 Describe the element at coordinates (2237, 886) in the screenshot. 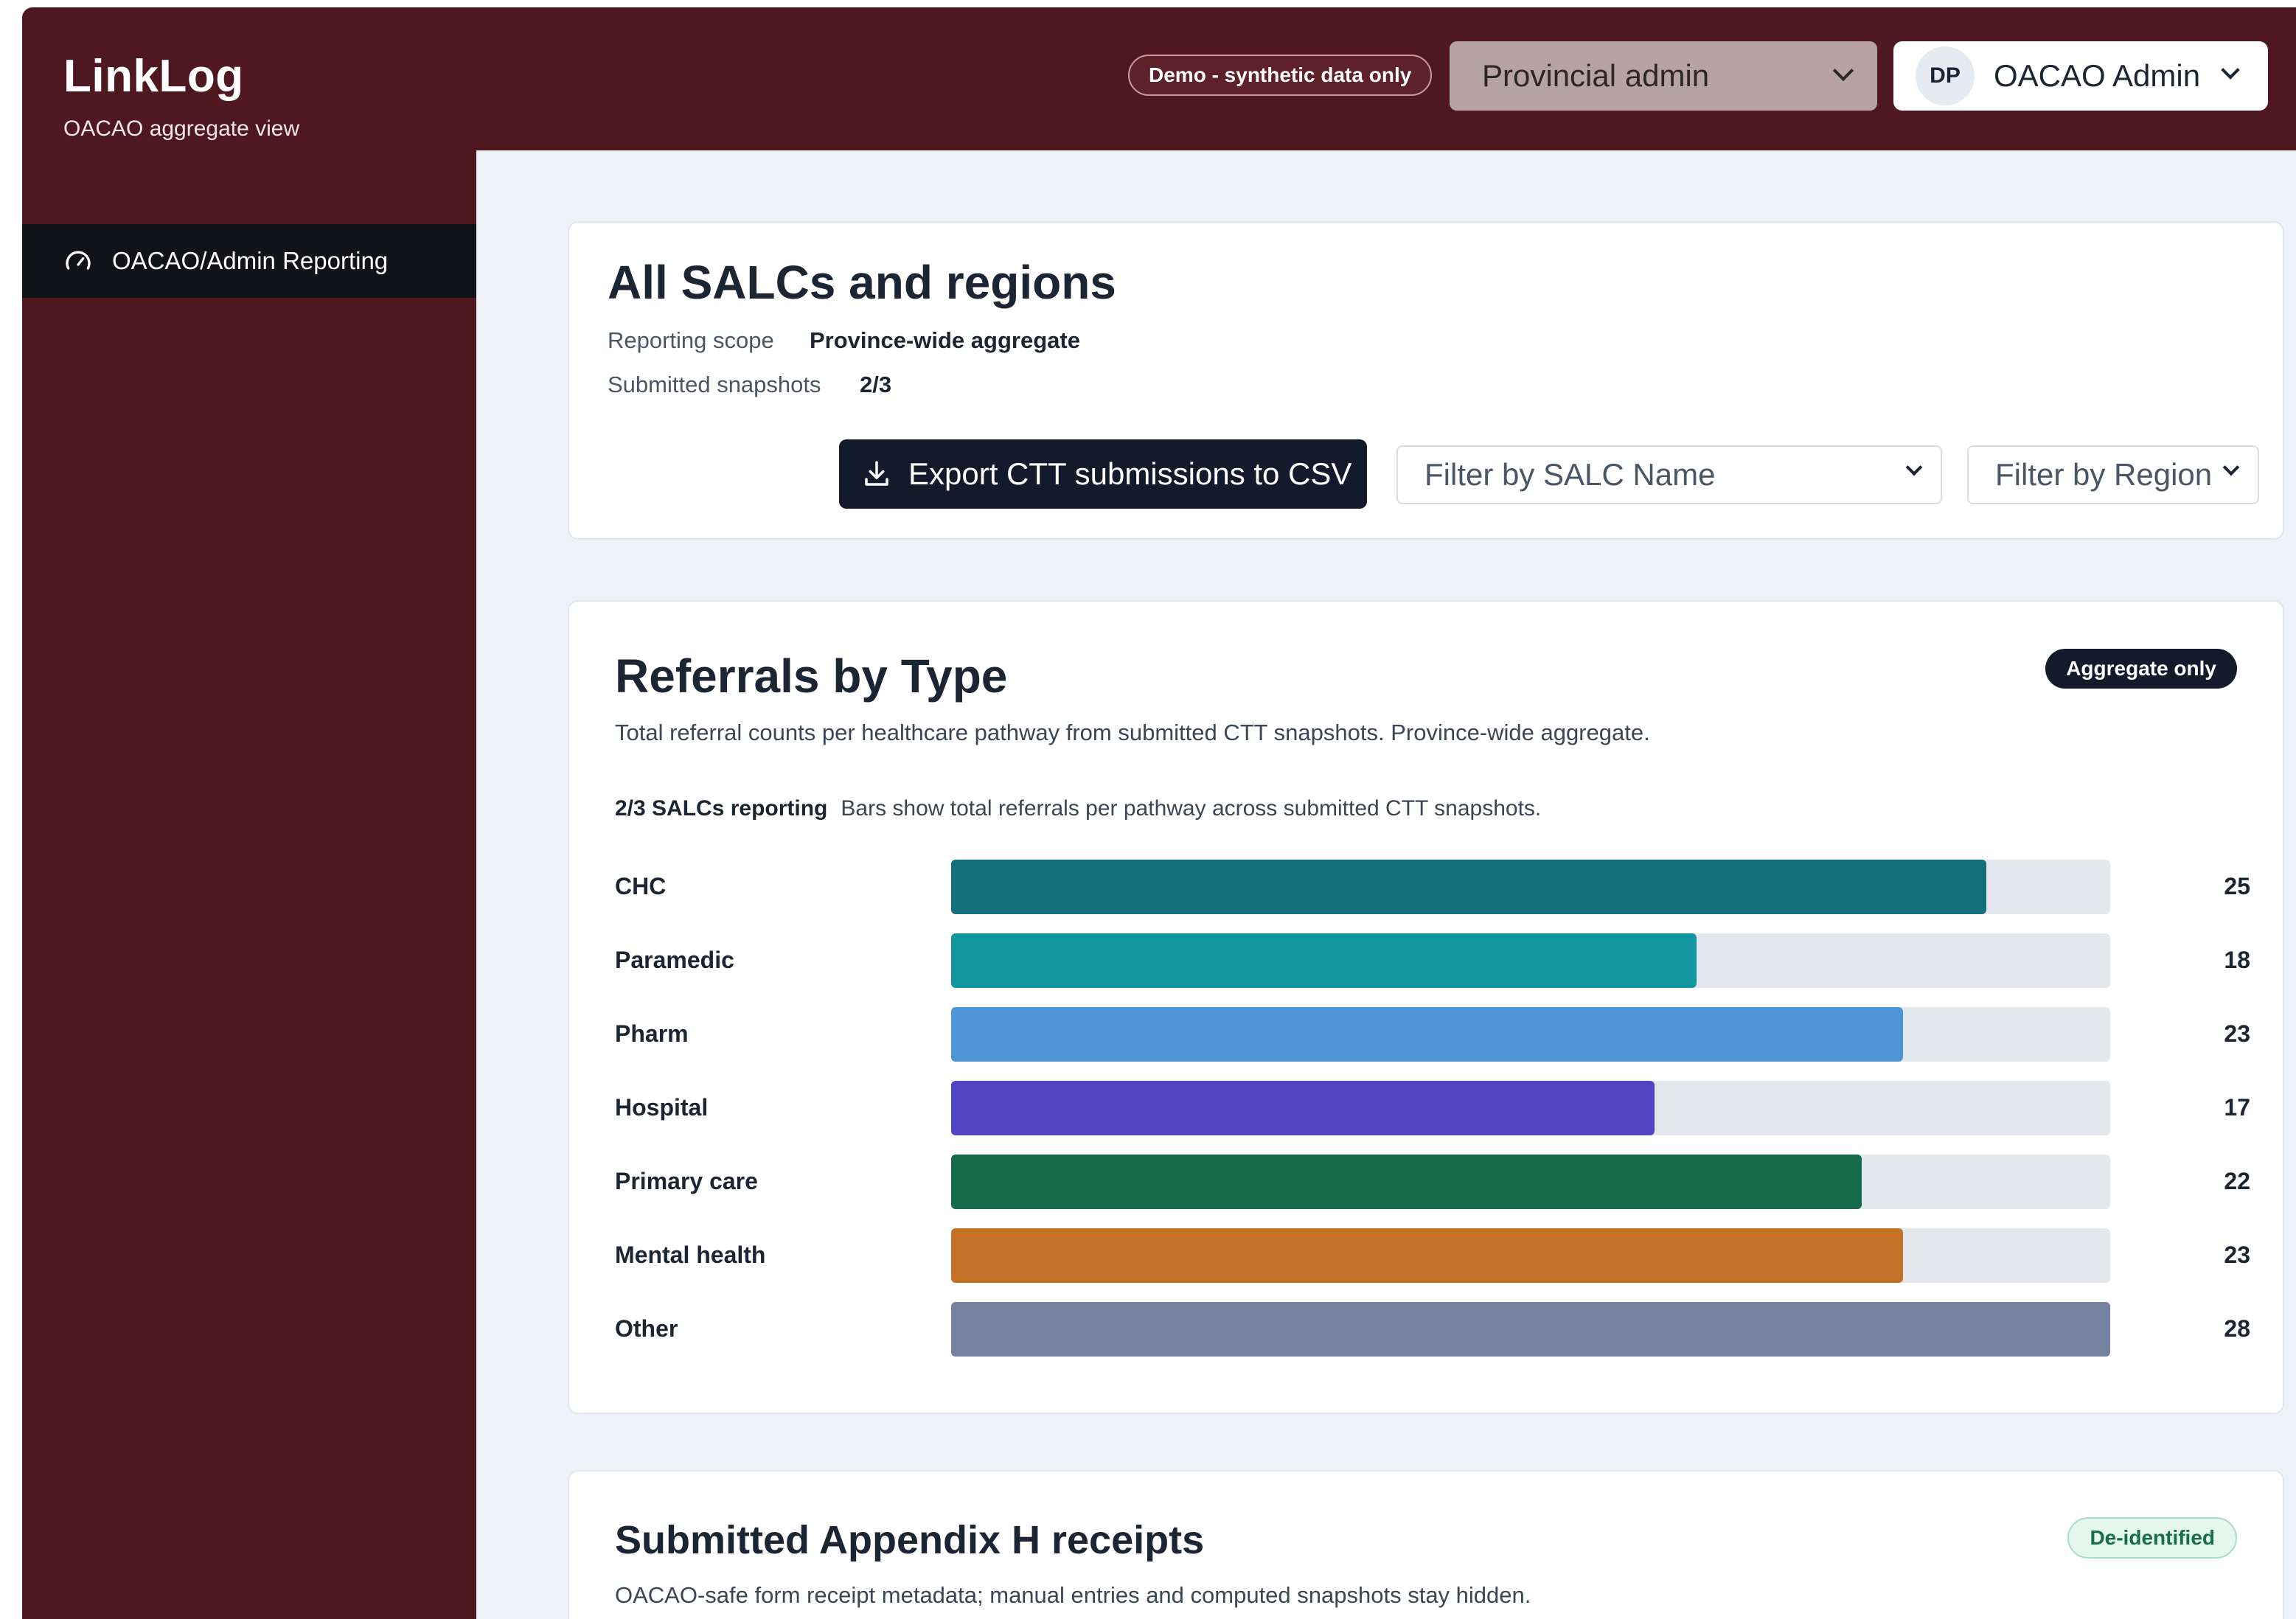

I see `bar-value-label: 25` at that location.